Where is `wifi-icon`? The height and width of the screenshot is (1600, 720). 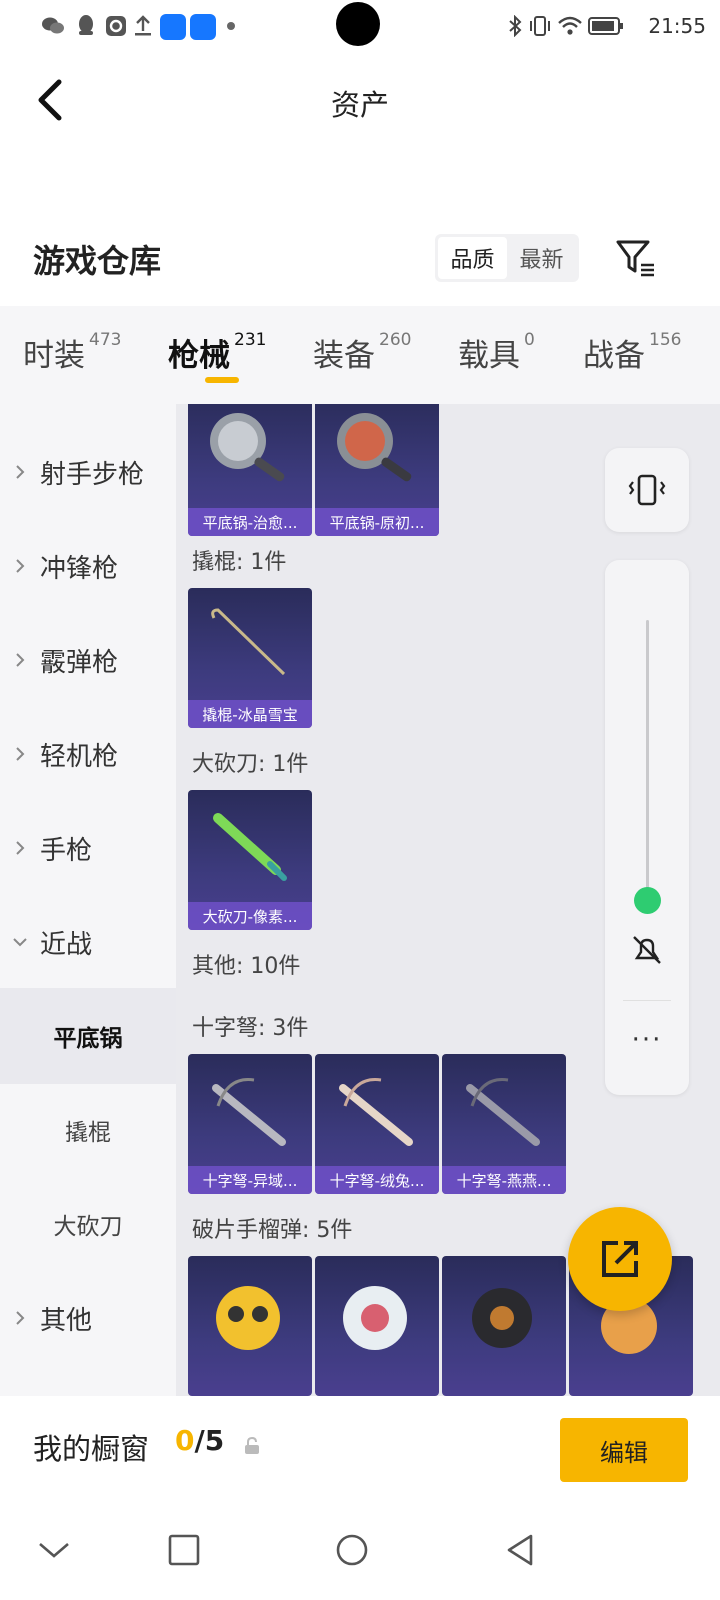
wifi-icon is located at coordinates (570, 26).